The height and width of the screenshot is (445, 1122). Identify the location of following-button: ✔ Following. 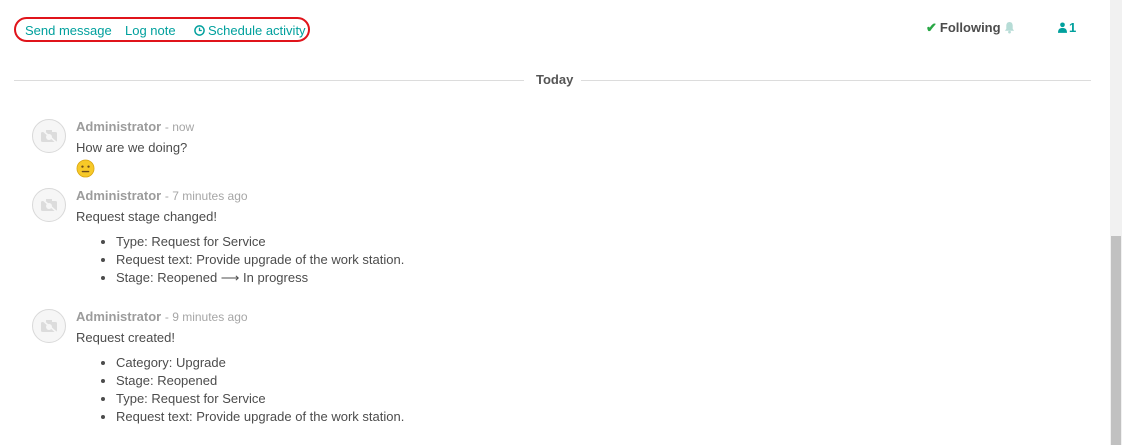
(963, 28).